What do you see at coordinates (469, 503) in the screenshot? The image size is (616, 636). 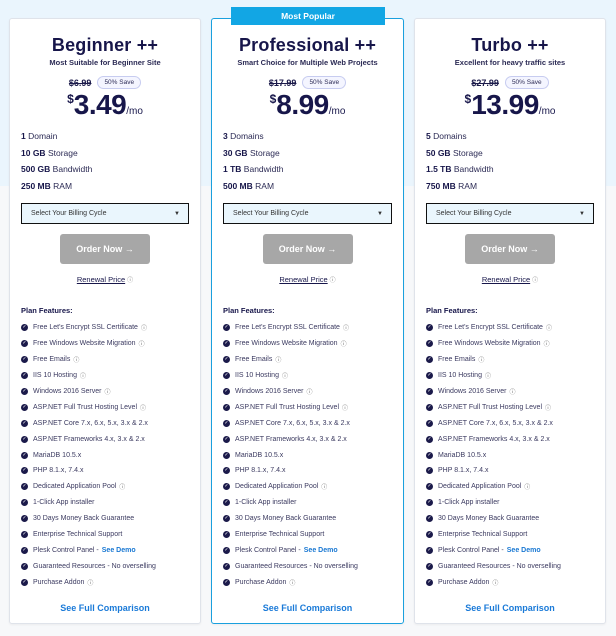 I see `feature-text: 1-Click App installer` at bounding box center [469, 503].